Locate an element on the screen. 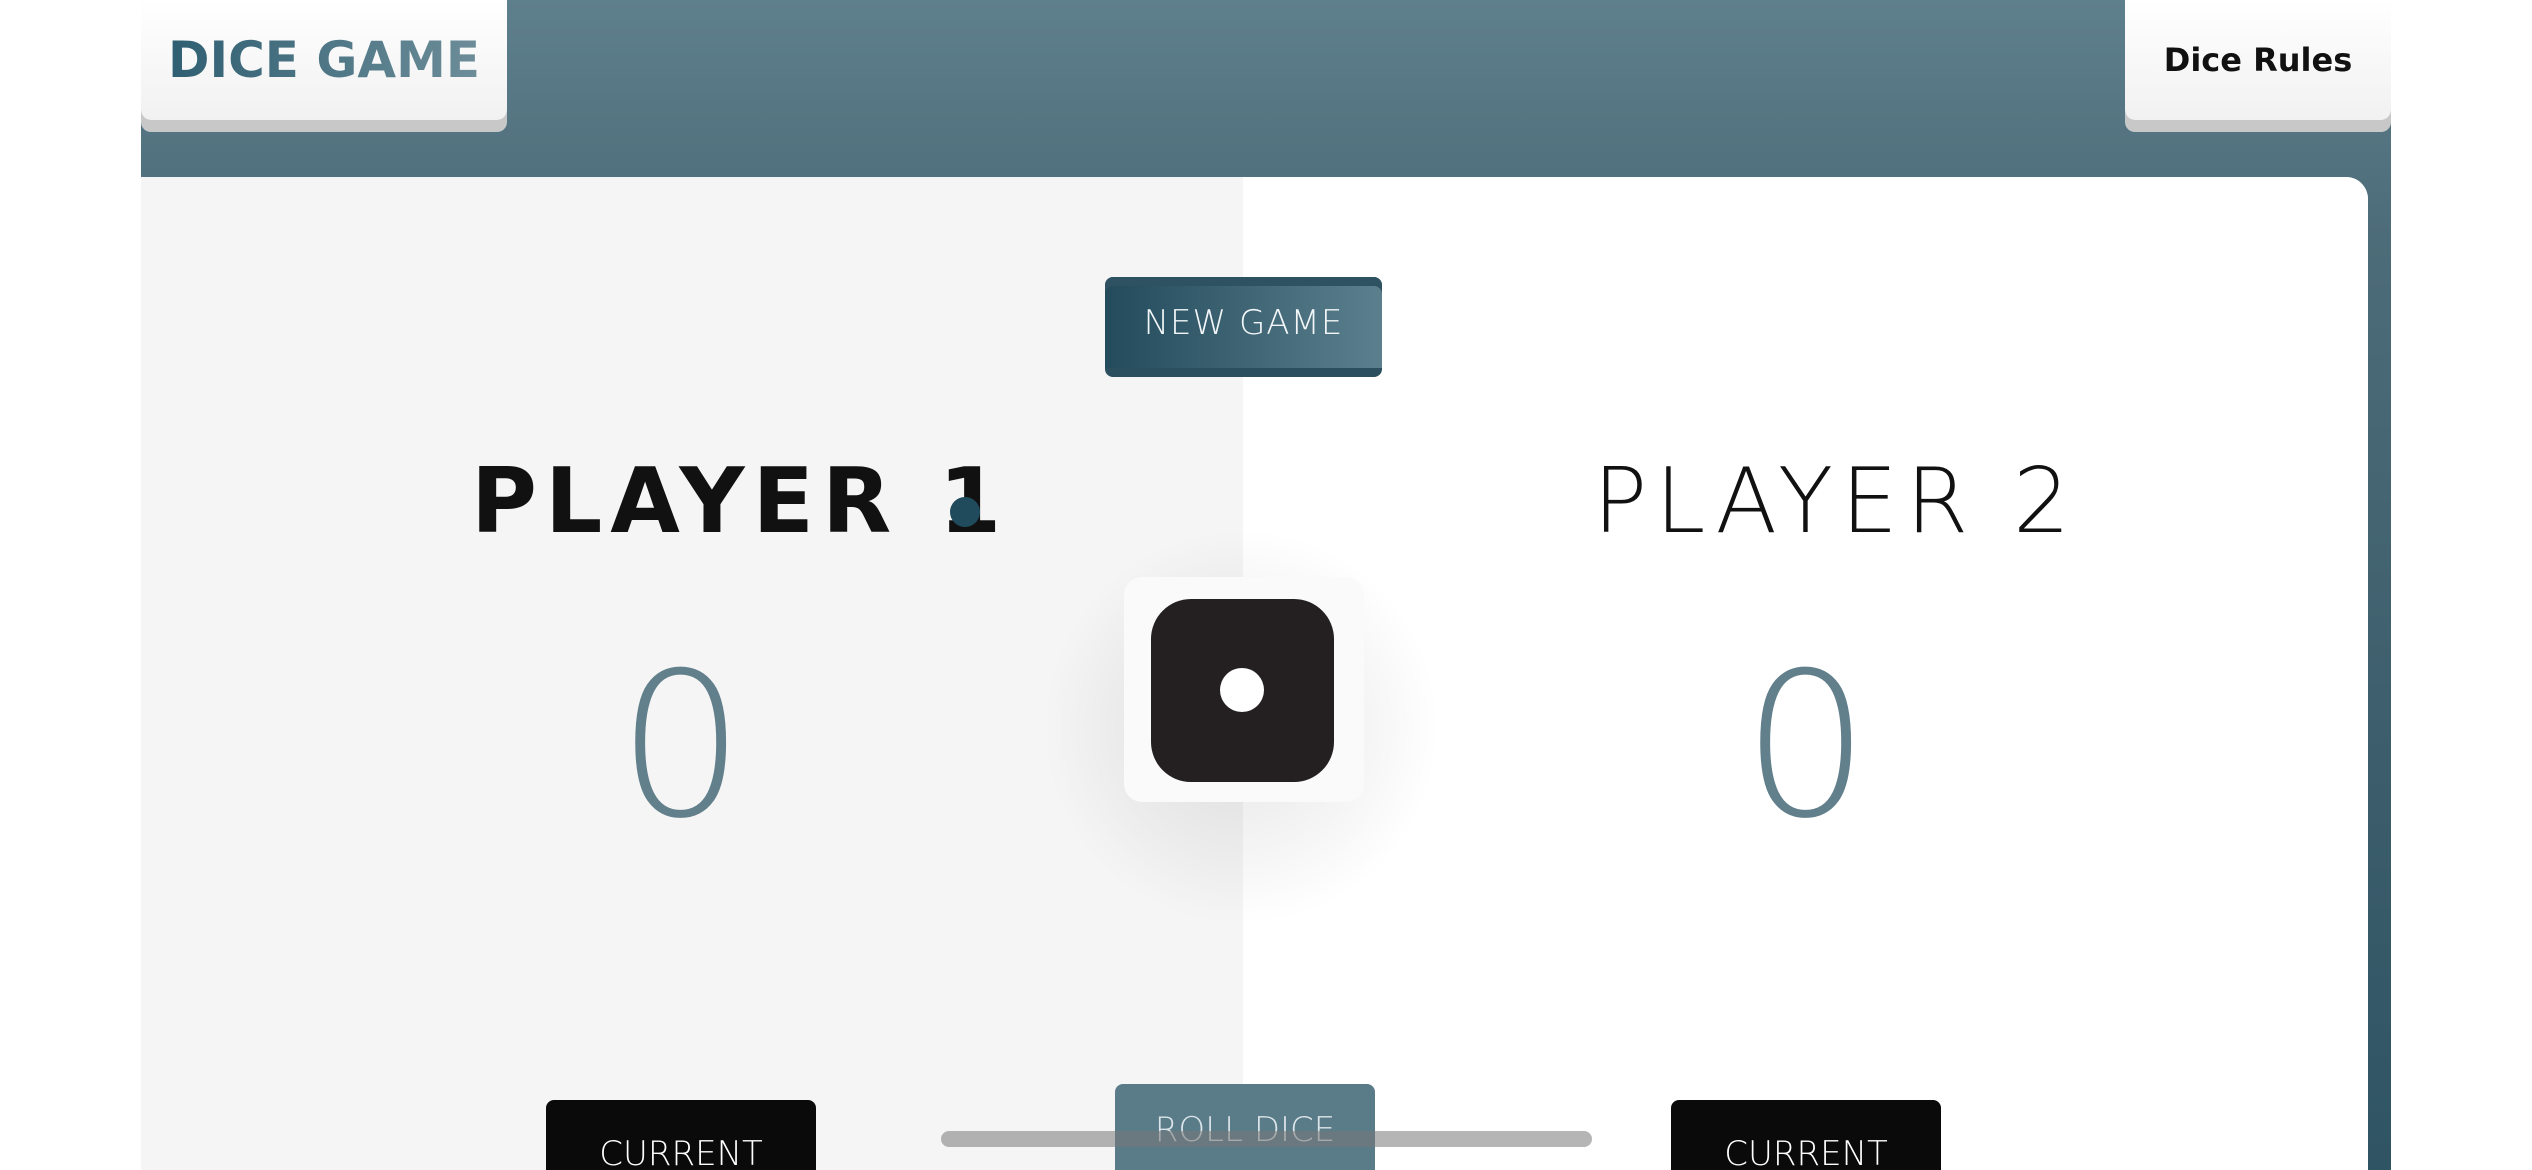  dice-pip is located at coordinates (1242, 690).